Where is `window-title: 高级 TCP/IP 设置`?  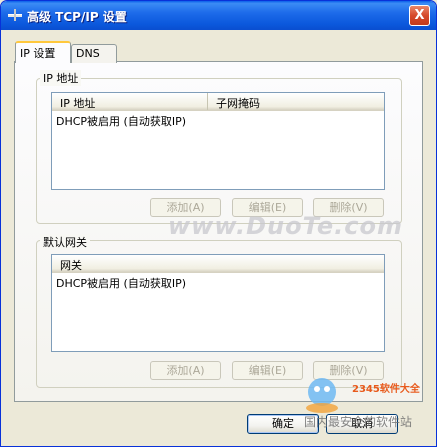
window-title: 高级 TCP/IP 设置 is located at coordinates (77, 17).